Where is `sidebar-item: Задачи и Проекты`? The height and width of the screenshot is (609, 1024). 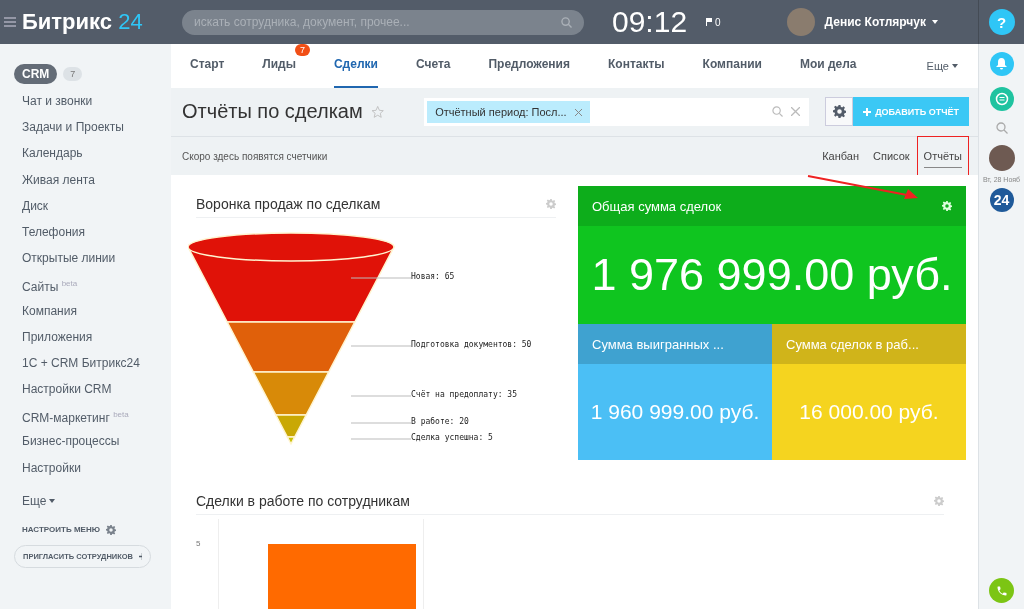 sidebar-item: Задачи и Проекты is located at coordinates (92, 127).